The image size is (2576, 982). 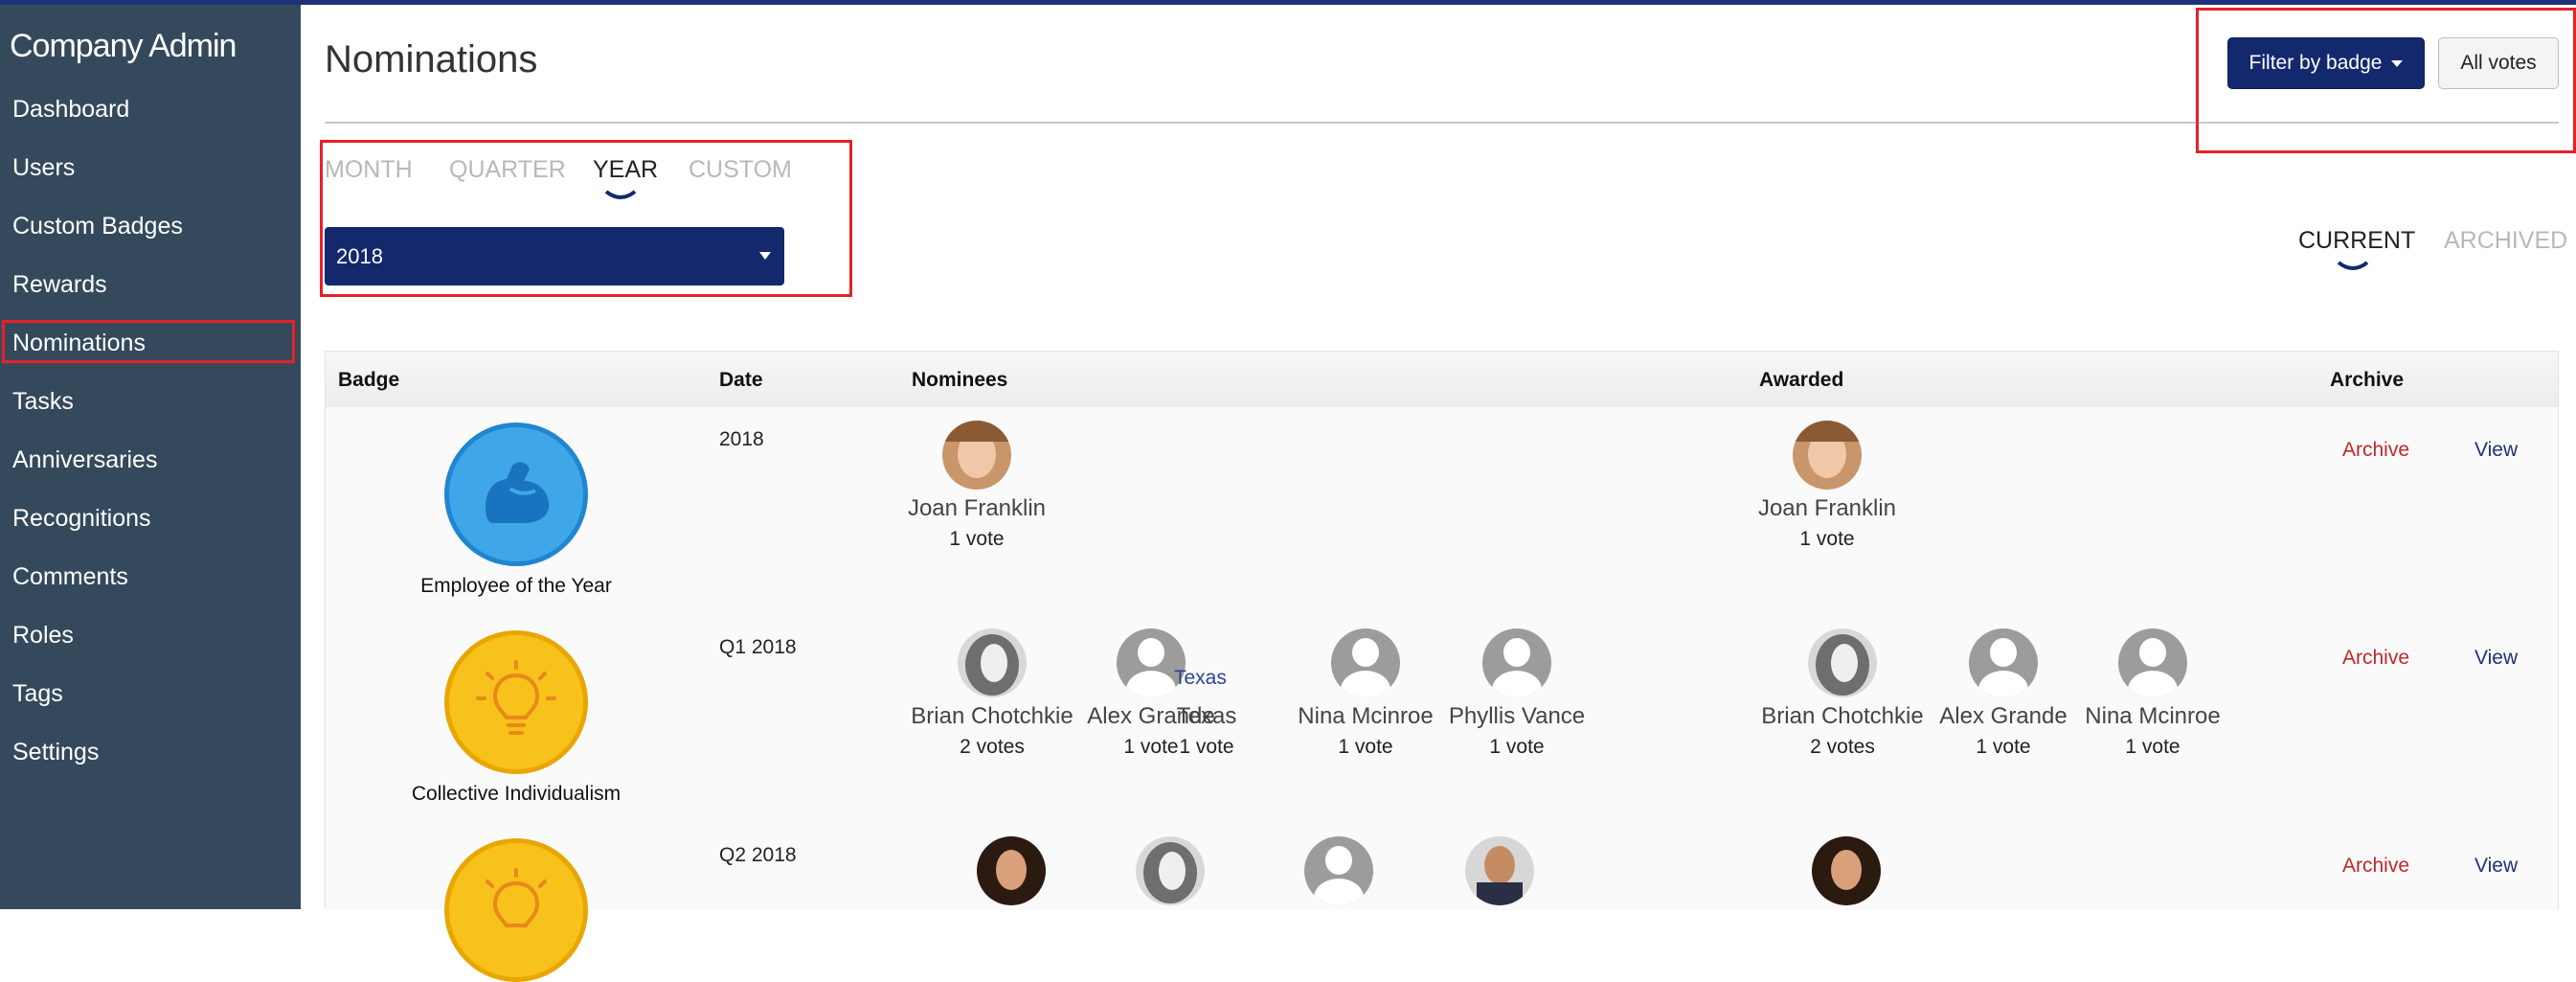 I want to click on active-tab-chevron-icon, so click(x=620, y=195).